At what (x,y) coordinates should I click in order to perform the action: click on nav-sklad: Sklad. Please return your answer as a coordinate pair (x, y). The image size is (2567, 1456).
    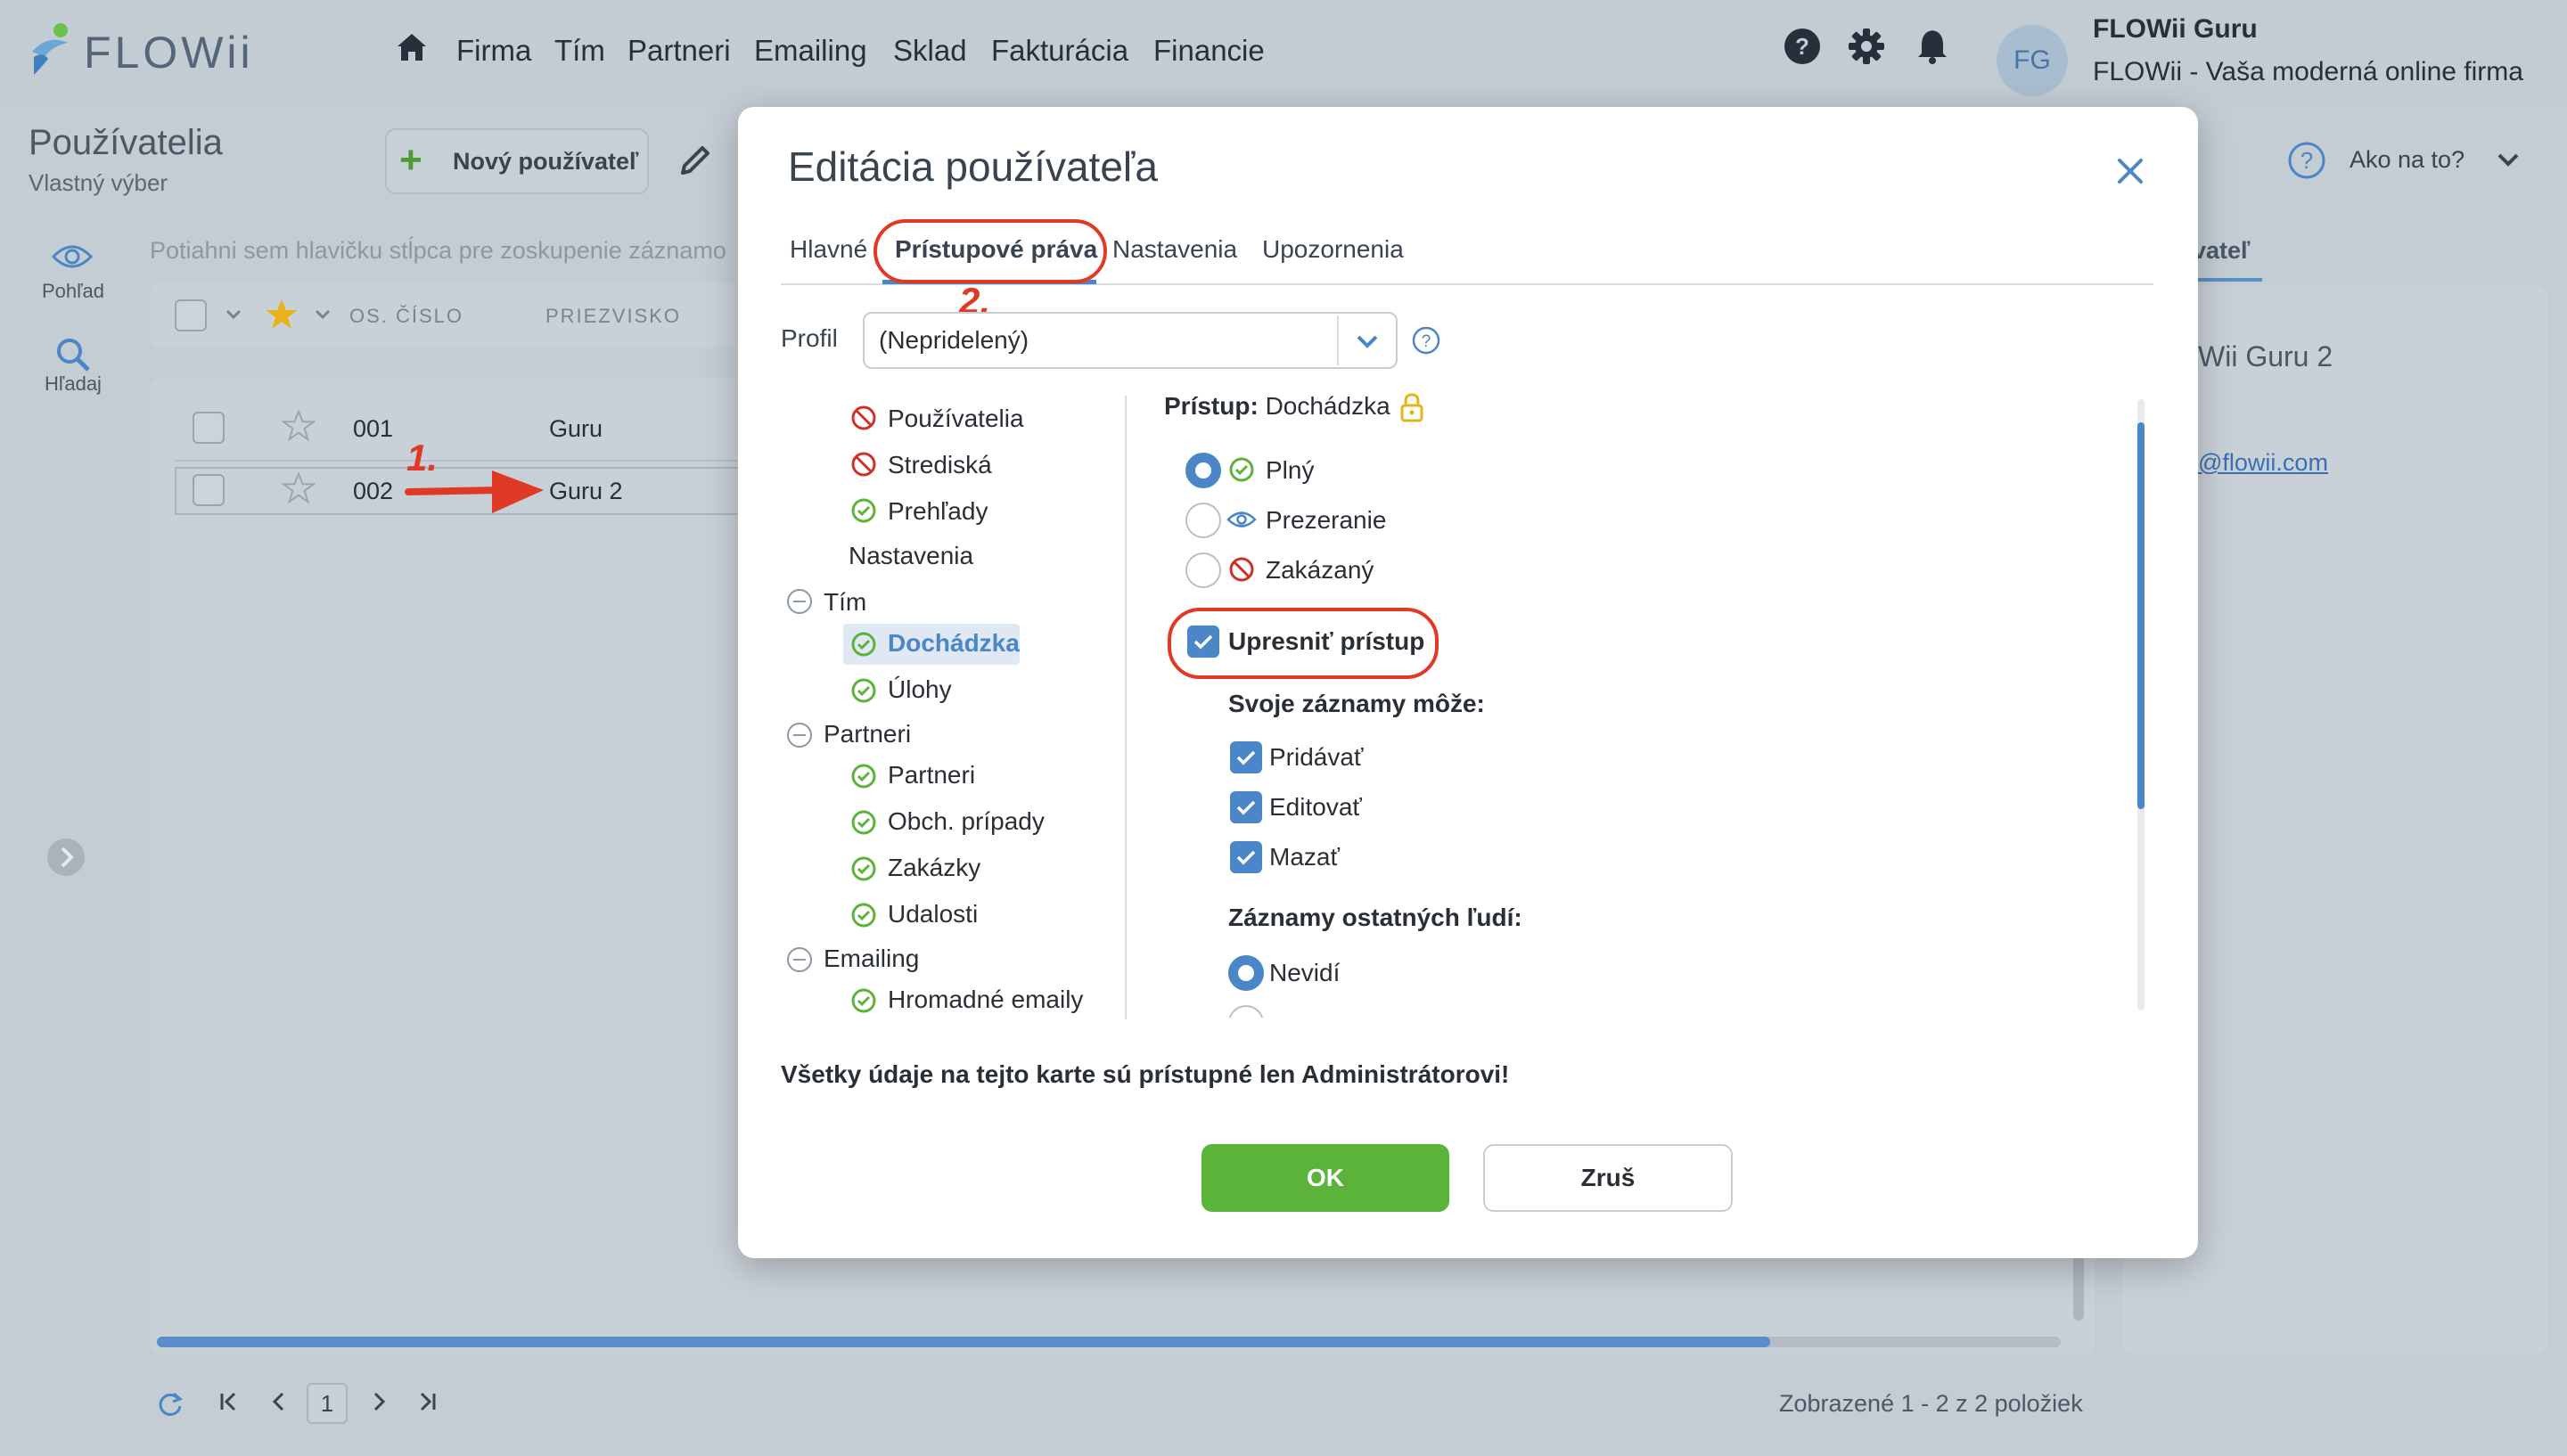
    Looking at the image, I should click on (930, 51).